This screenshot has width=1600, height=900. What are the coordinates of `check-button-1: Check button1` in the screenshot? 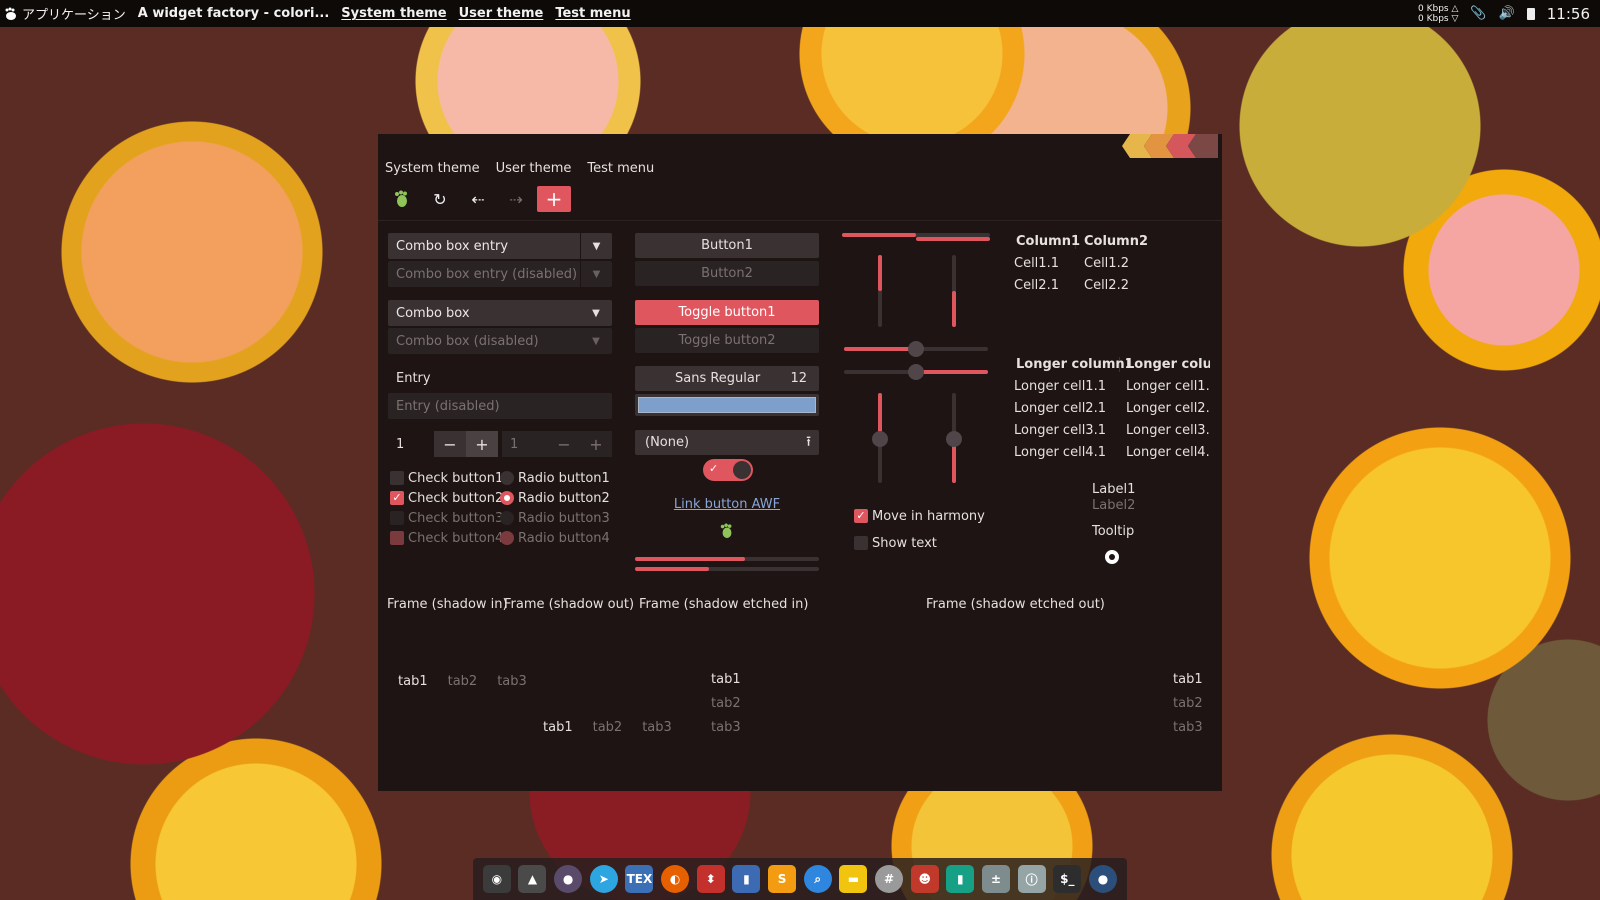 It's located at (446, 478).